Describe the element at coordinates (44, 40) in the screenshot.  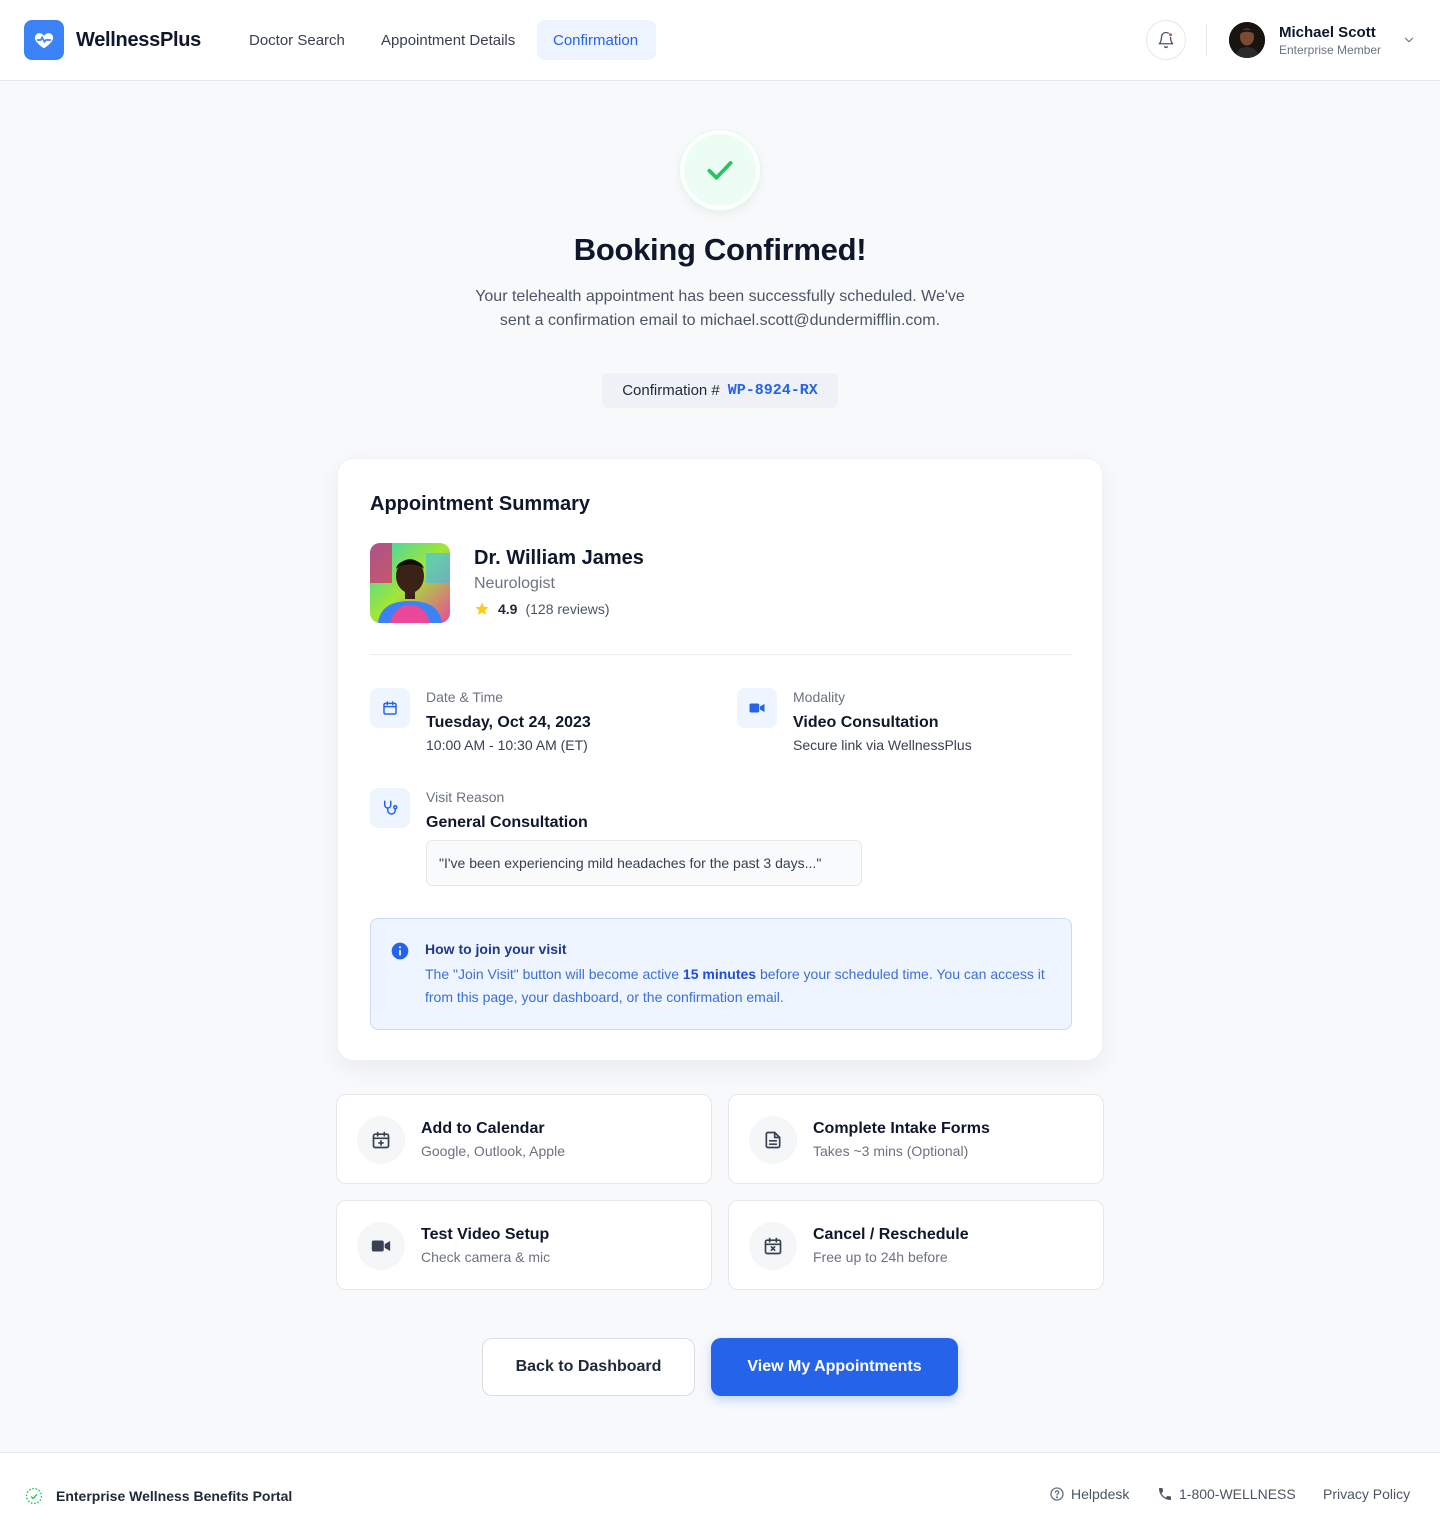
I see `heart-pulse-logo-icon` at that location.